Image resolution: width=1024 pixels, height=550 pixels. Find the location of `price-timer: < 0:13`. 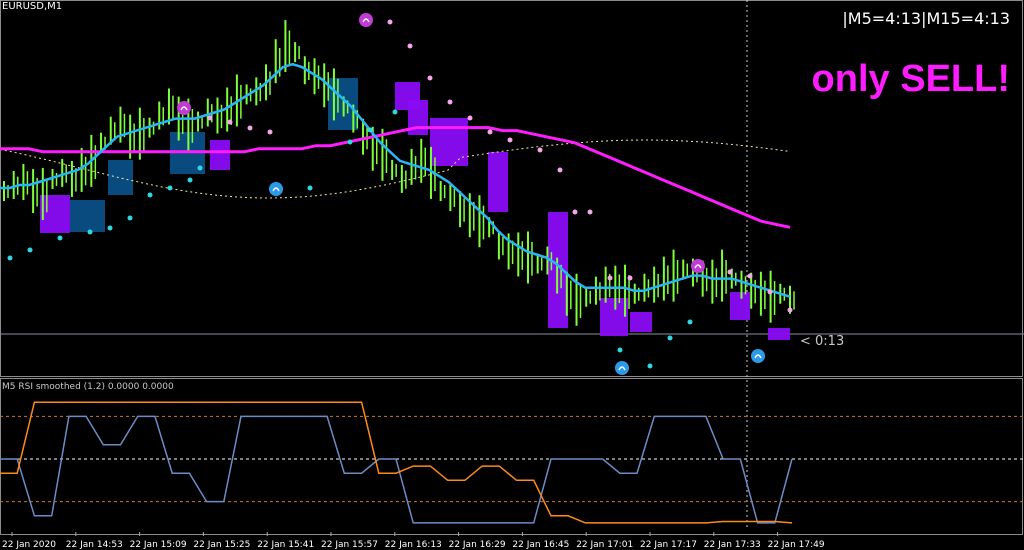

price-timer: < 0:13 is located at coordinates (822, 341).